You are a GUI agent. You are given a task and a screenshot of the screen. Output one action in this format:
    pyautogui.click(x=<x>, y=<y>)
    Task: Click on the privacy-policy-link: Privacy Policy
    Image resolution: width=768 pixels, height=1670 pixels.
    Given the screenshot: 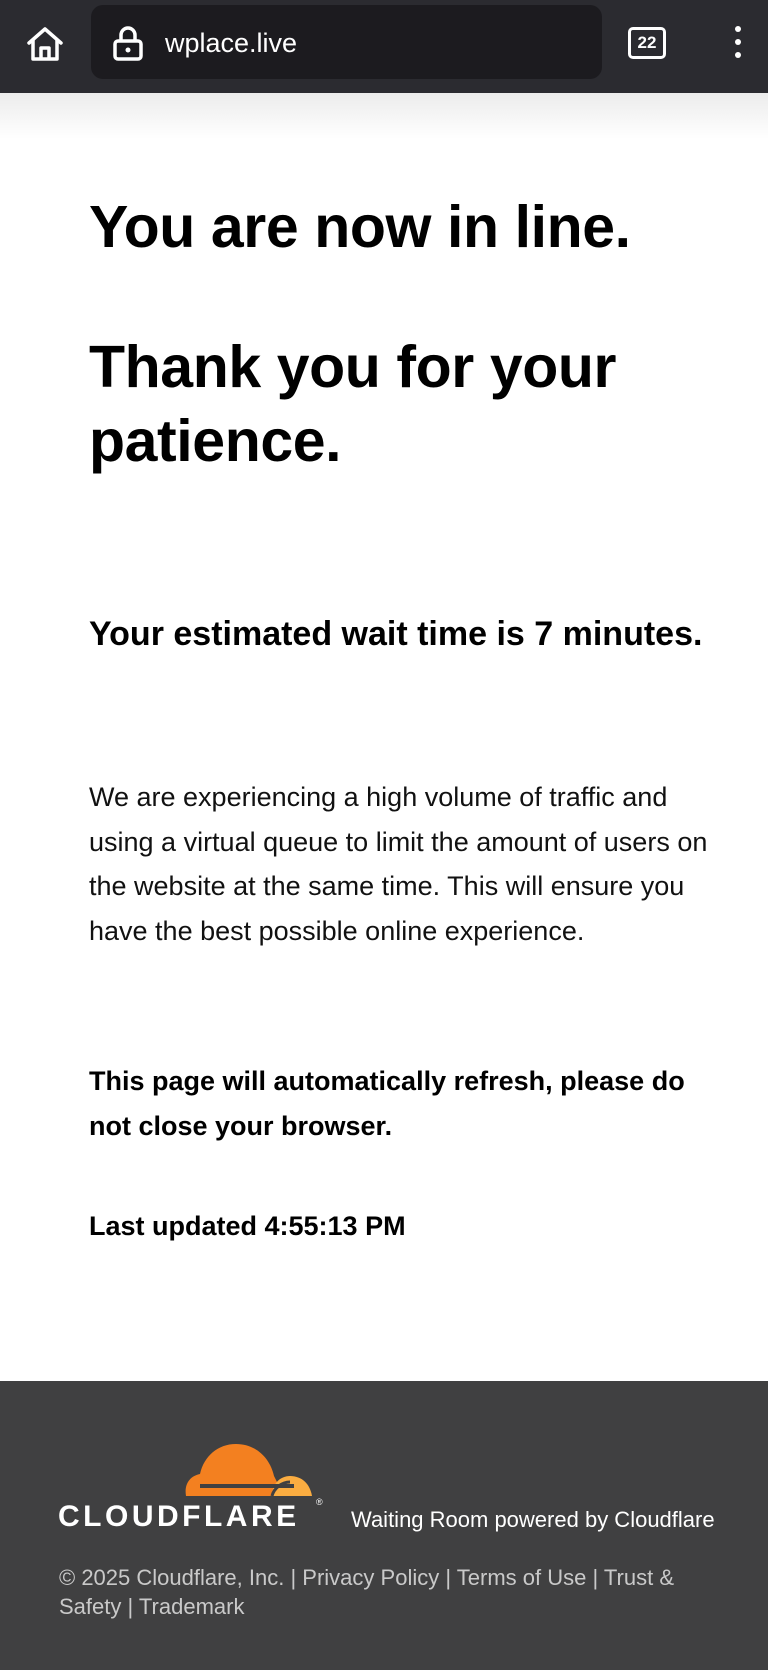 What is the action you would take?
    pyautogui.click(x=370, y=1577)
    